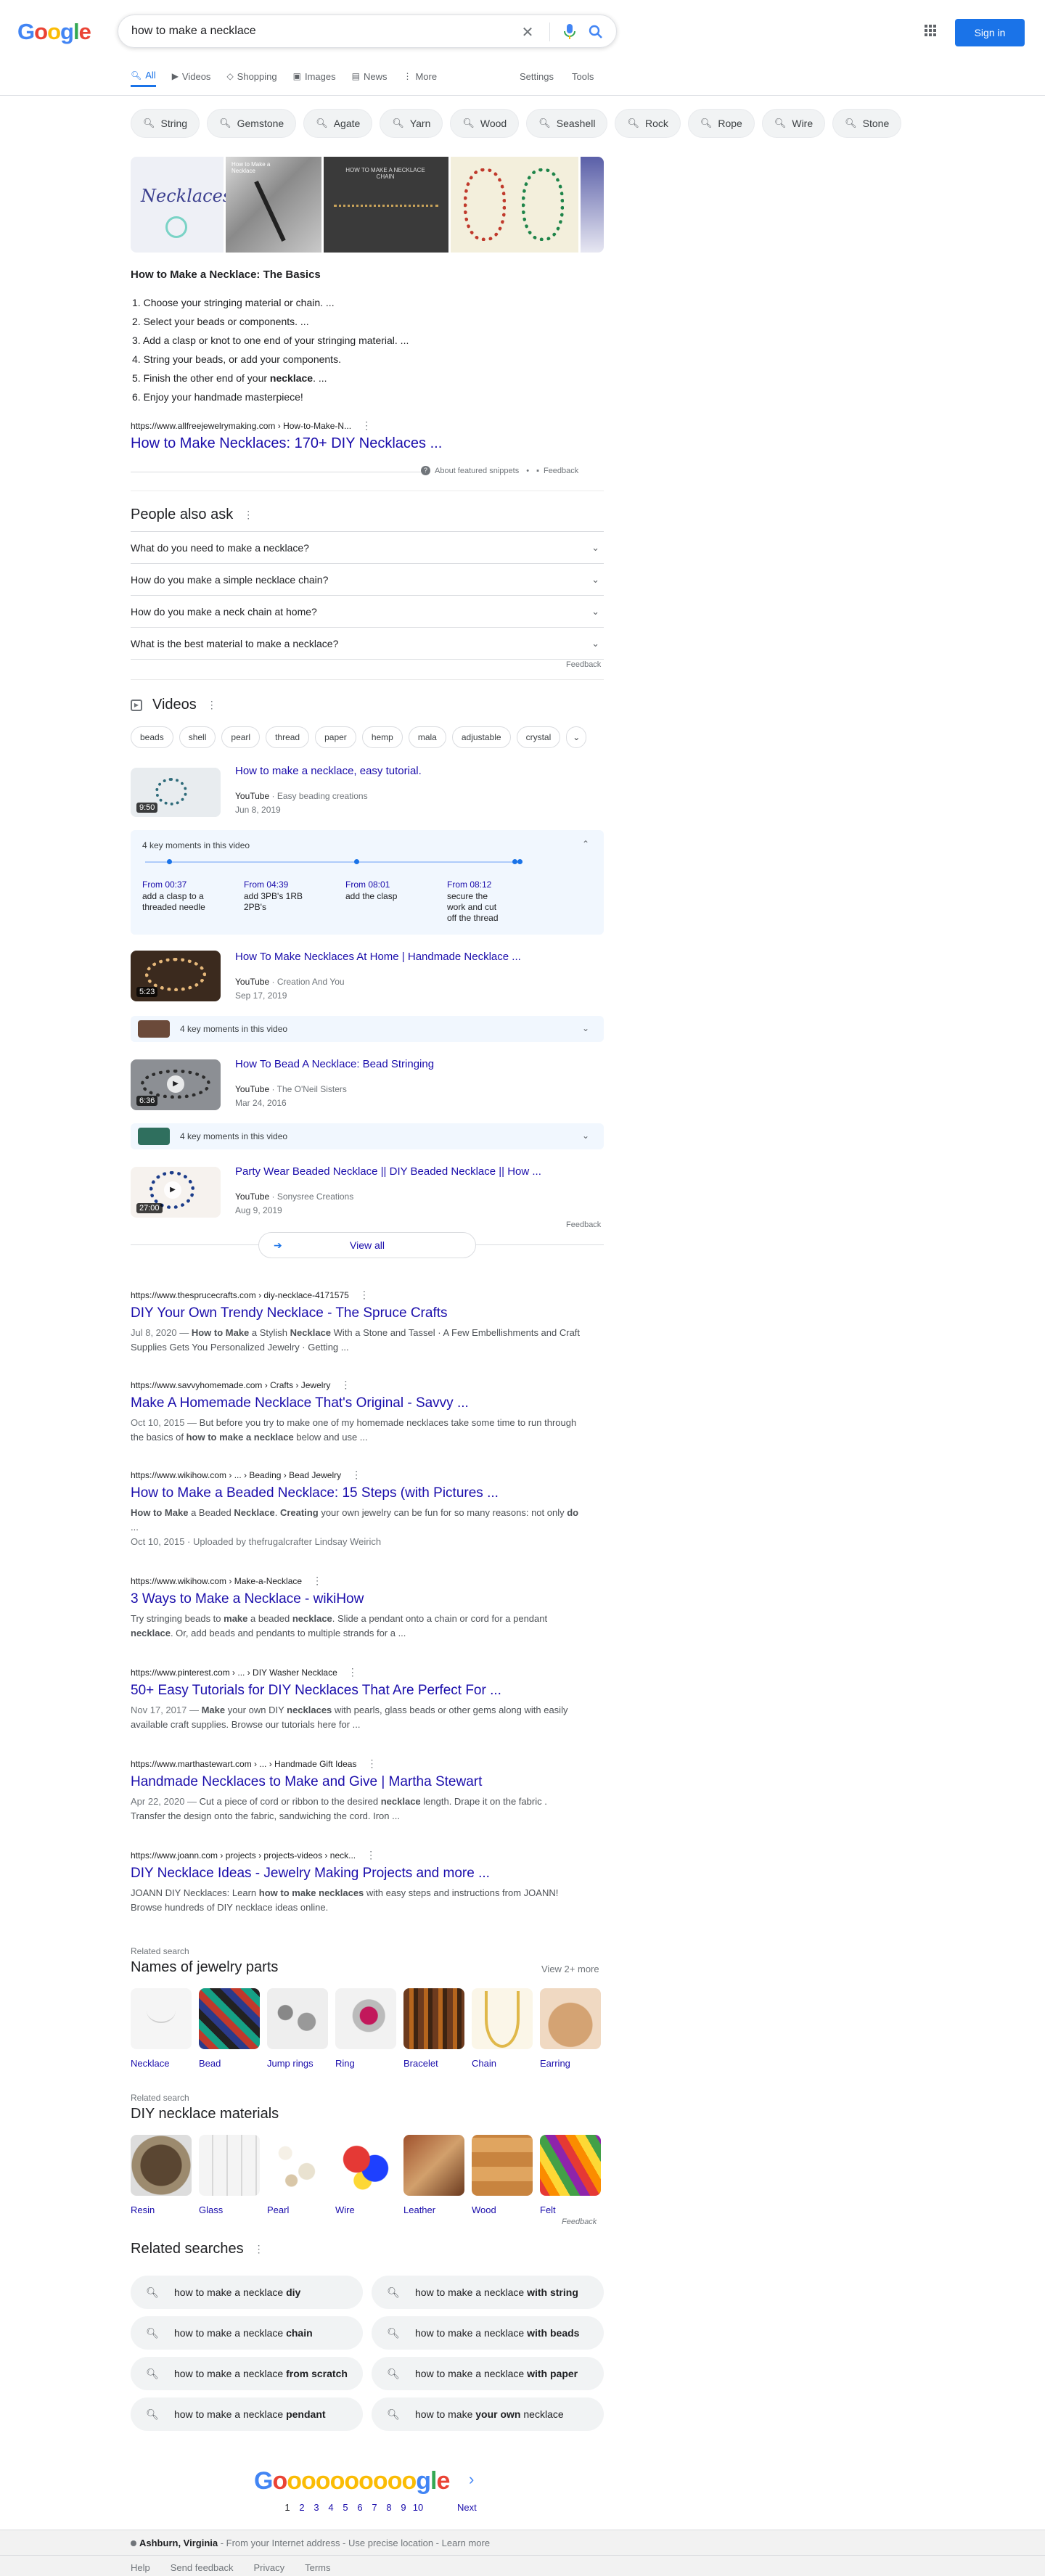  What do you see at coordinates (583, 1225) in the screenshot?
I see `videos-feedback-link: Feedback` at bounding box center [583, 1225].